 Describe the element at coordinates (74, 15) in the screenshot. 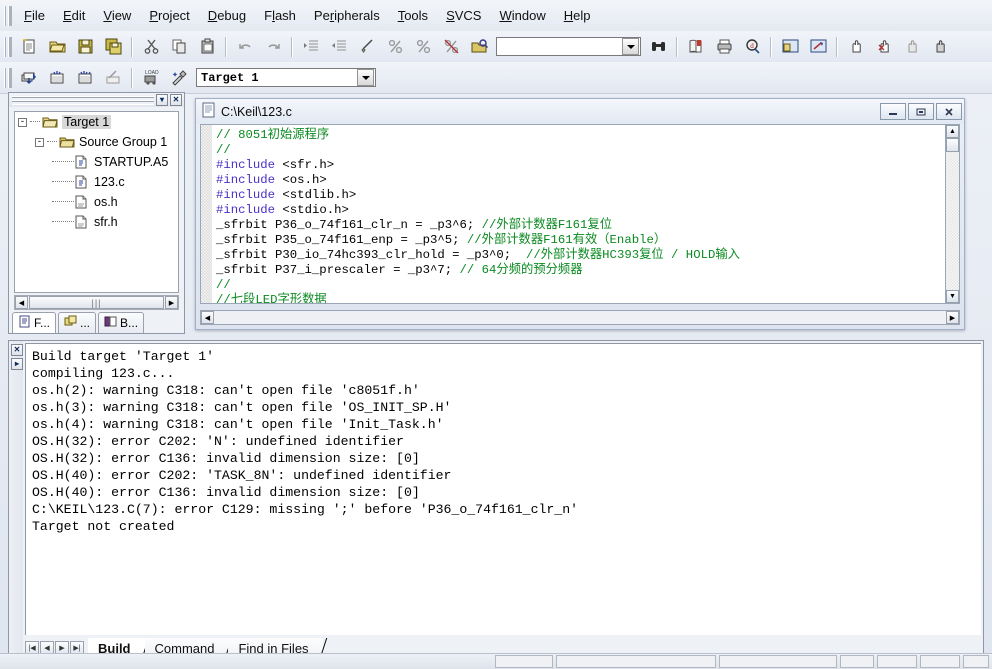

I see `menu-edit: Edit` at that location.